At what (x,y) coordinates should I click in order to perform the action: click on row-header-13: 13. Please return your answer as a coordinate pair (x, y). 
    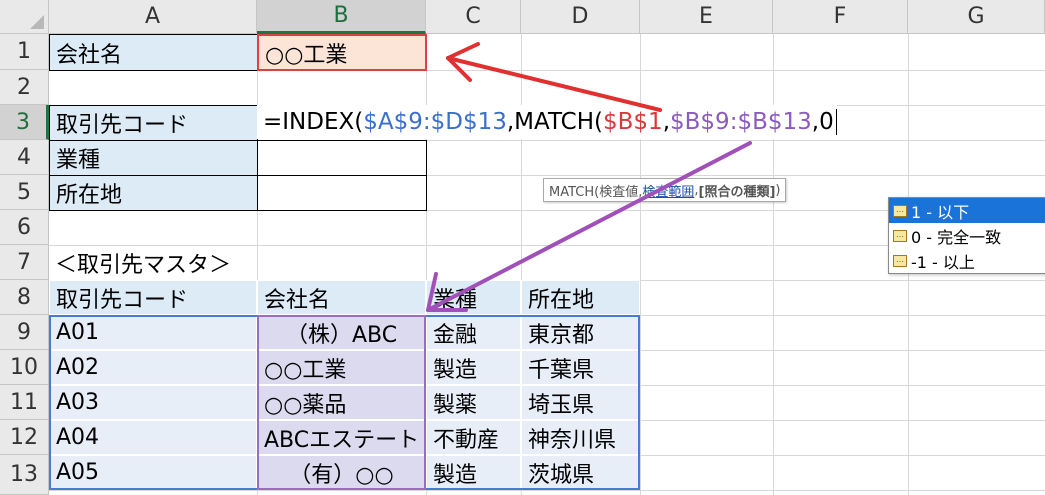
    Looking at the image, I should click on (24, 475).